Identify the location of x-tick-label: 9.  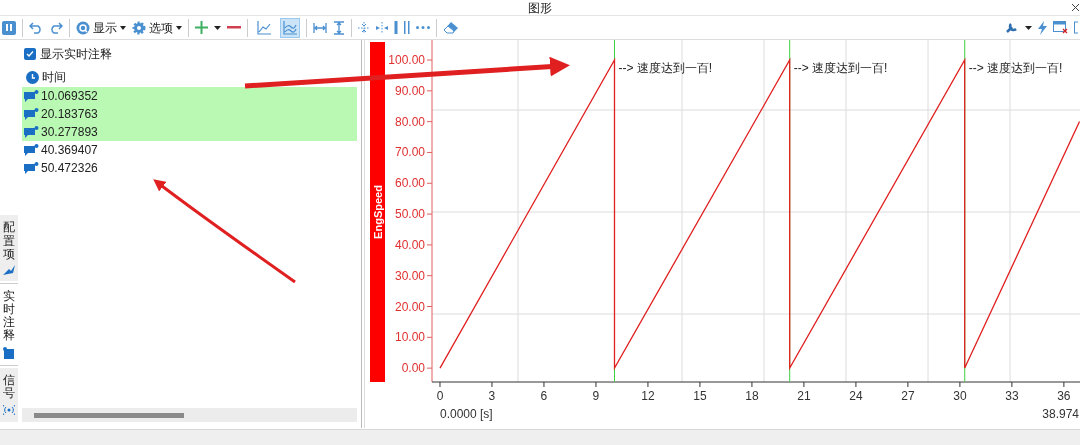
(596, 396).